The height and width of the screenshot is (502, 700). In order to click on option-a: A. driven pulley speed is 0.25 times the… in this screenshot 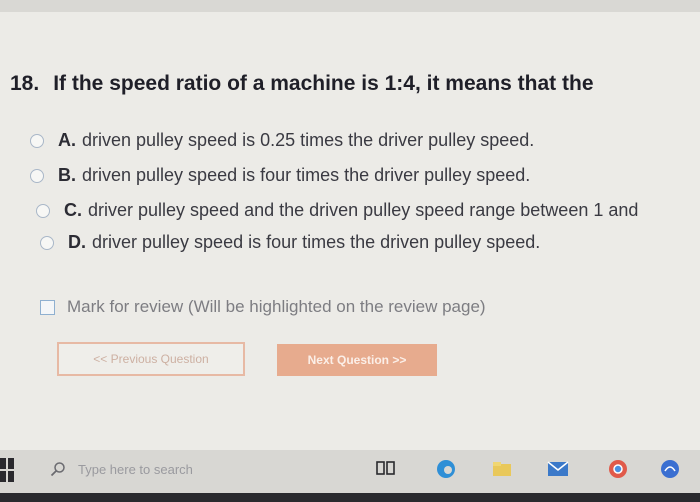, I will do `click(282, 140)`.